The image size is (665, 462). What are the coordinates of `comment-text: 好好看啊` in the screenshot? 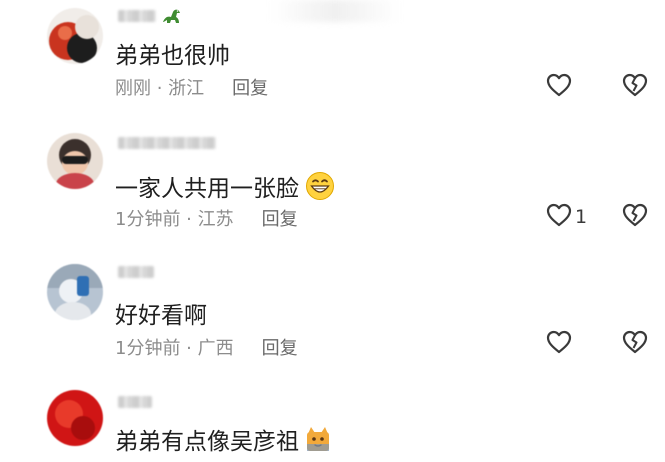 It's located at (161, 313).